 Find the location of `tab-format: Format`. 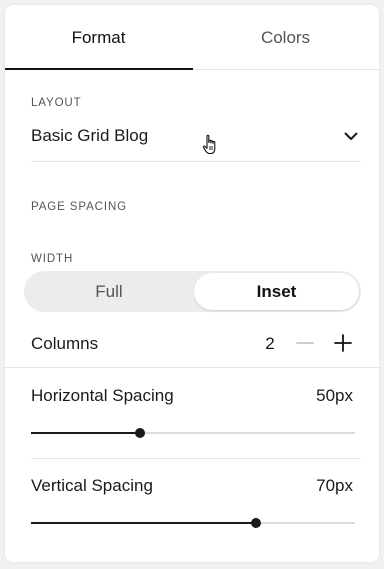

tab-format: Format is located at coordinates (98, 37).